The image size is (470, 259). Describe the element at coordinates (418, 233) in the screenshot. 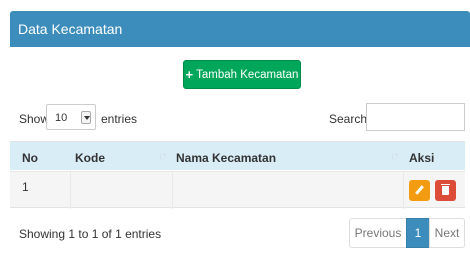

I see `pagination-page-1: 1` at that location.